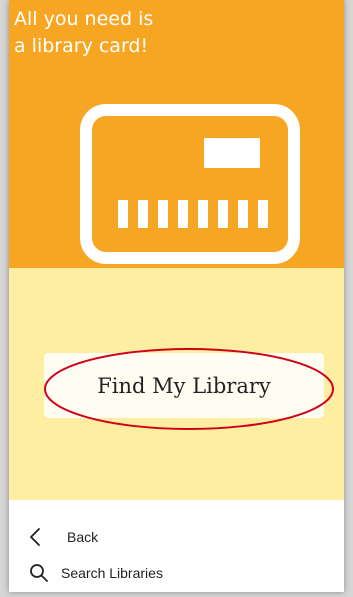 The width and height of the screenshot is (353, 597). I want to click on hero-title-line-2: a library card!, so click(81, 46).